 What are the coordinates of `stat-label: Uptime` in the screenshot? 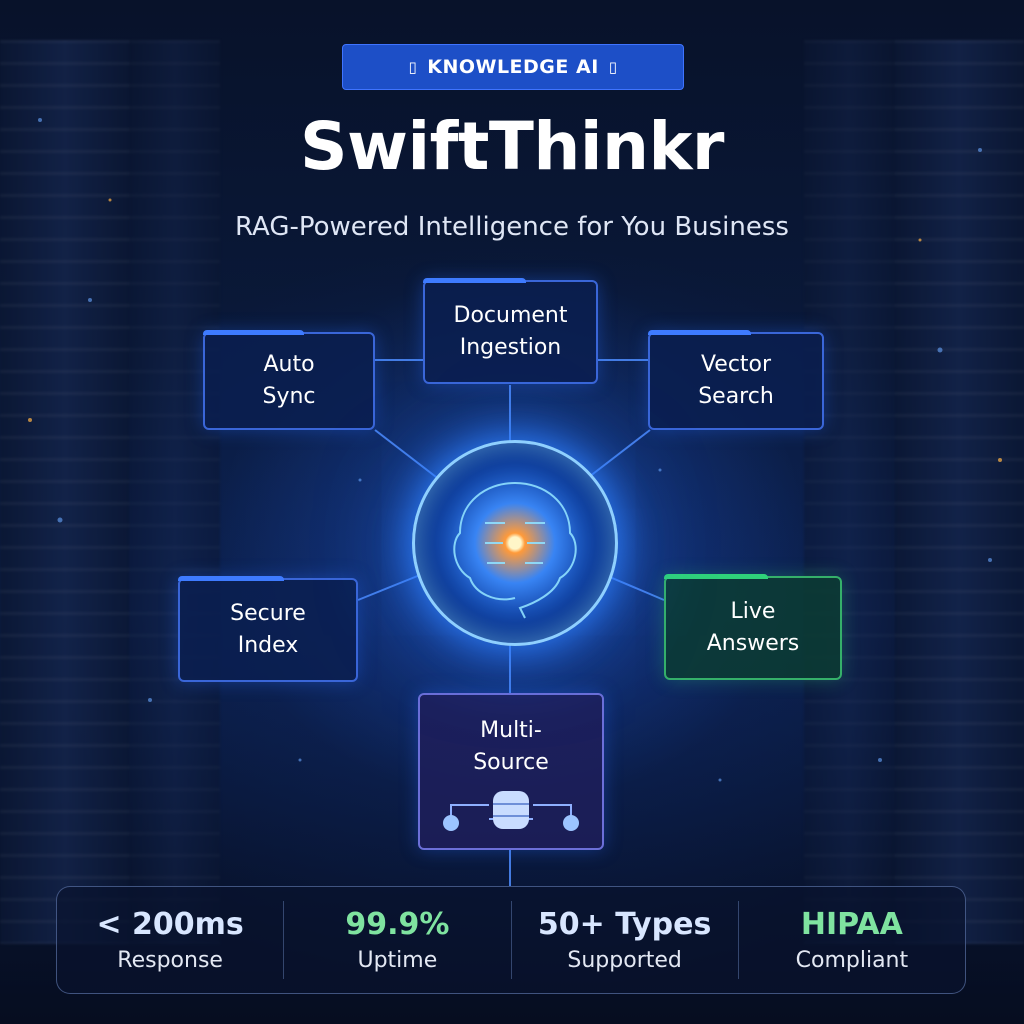 It's located at (397, 960).